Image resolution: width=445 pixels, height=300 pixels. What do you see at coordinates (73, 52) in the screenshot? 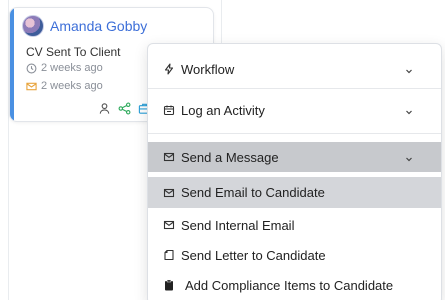
I see `candidate-status: CV Sent To Client` at bounding box center [73, 52].